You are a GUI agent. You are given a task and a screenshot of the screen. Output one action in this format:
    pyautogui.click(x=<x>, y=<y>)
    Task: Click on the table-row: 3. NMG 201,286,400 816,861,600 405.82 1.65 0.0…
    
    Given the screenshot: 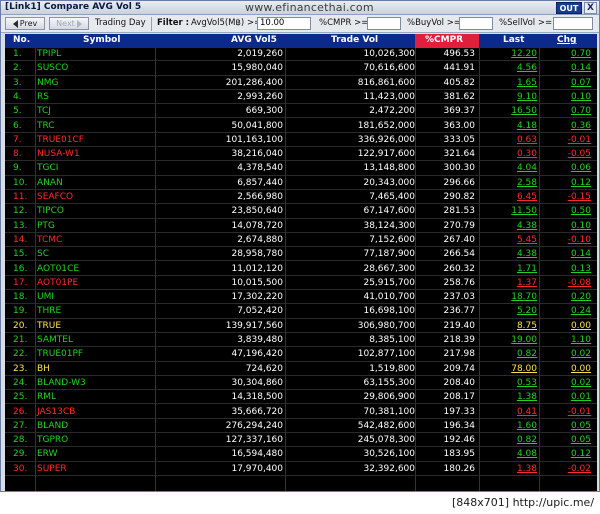 What is the action you would take?
    pyautogui.click(x=301, y=83)
    